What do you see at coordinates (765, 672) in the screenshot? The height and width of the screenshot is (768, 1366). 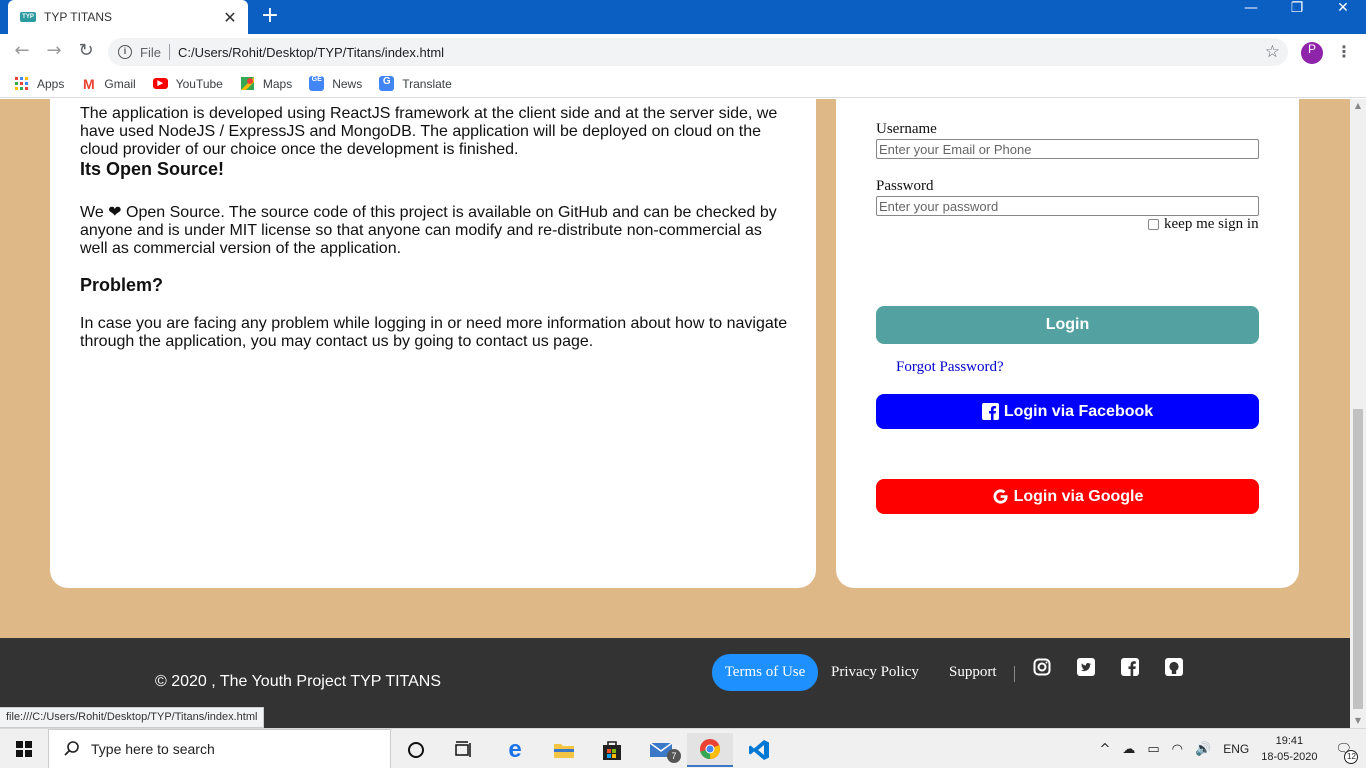 I see `terms-of-use-link: Terms of Use` at bounding box center [765, 672].